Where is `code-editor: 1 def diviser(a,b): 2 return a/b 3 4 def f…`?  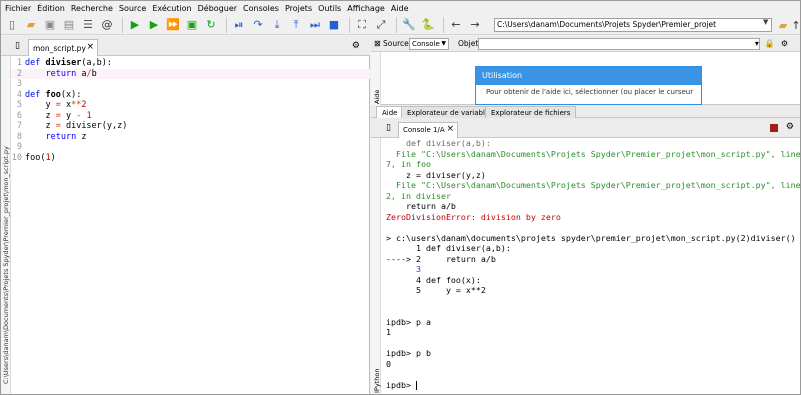
code-editor: 1 def diviser(a,b): 2 return a/b 3 4 def f… is located at coordinates (190, 110).